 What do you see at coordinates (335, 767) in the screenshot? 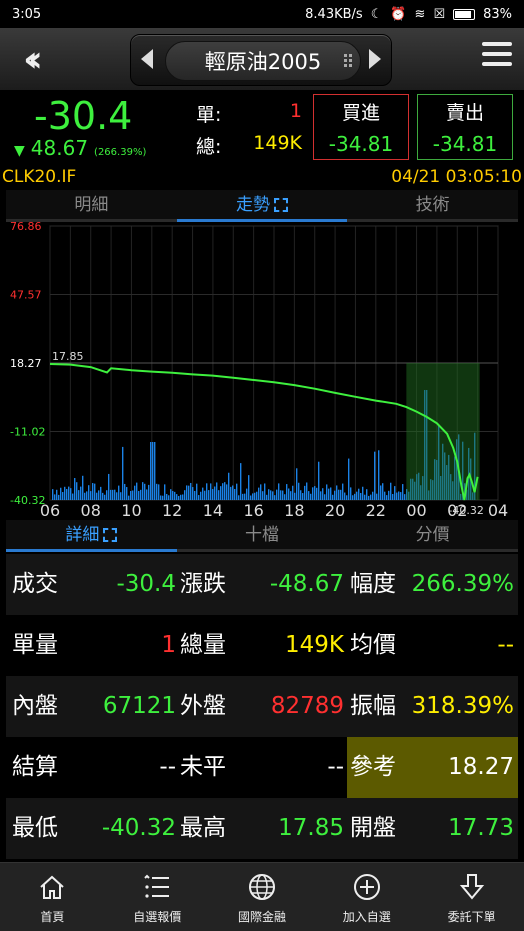
I see `detail-value: --` at bounding box center [335, 767].